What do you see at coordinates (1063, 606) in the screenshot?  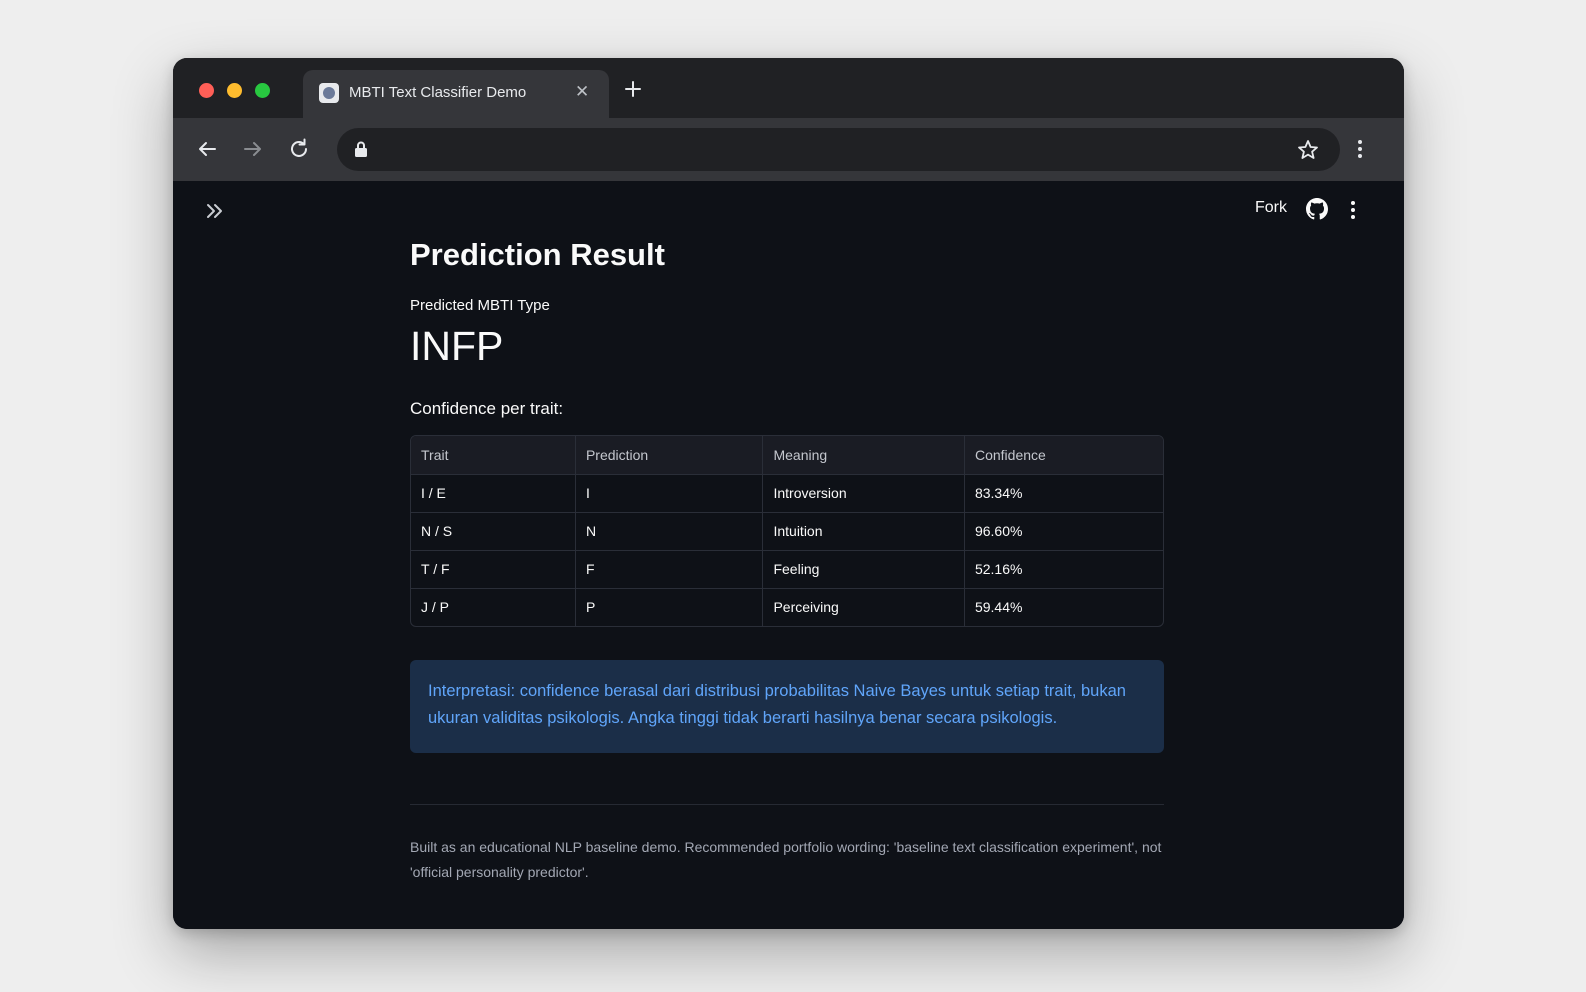 I see `table-cell: 59.44%` at bounding box center [1063, 606].